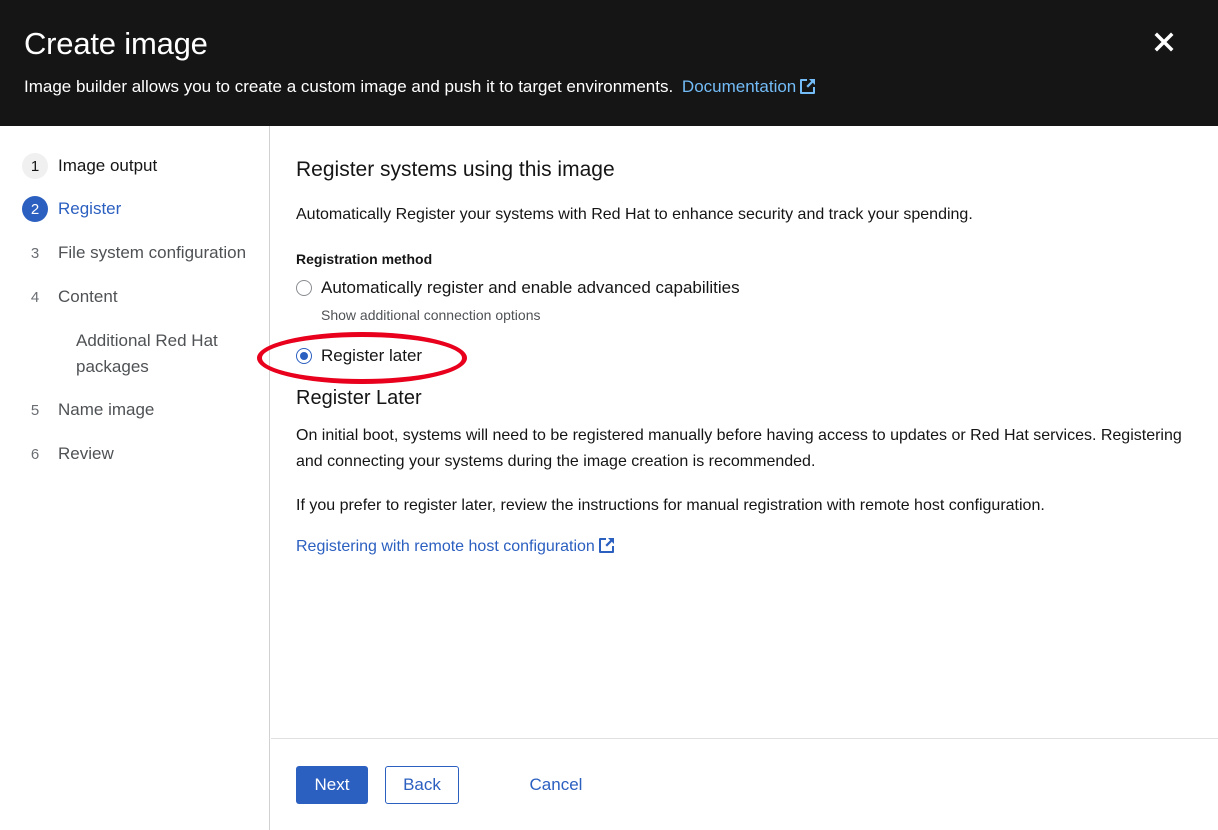  I want to click on nav-item-label: File system configuration, so click(152, 252).